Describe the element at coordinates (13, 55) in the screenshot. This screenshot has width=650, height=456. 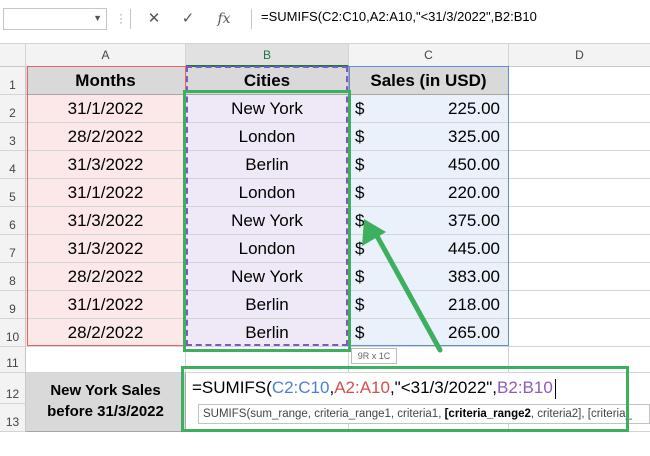
I see `select-all-corner` at that location.